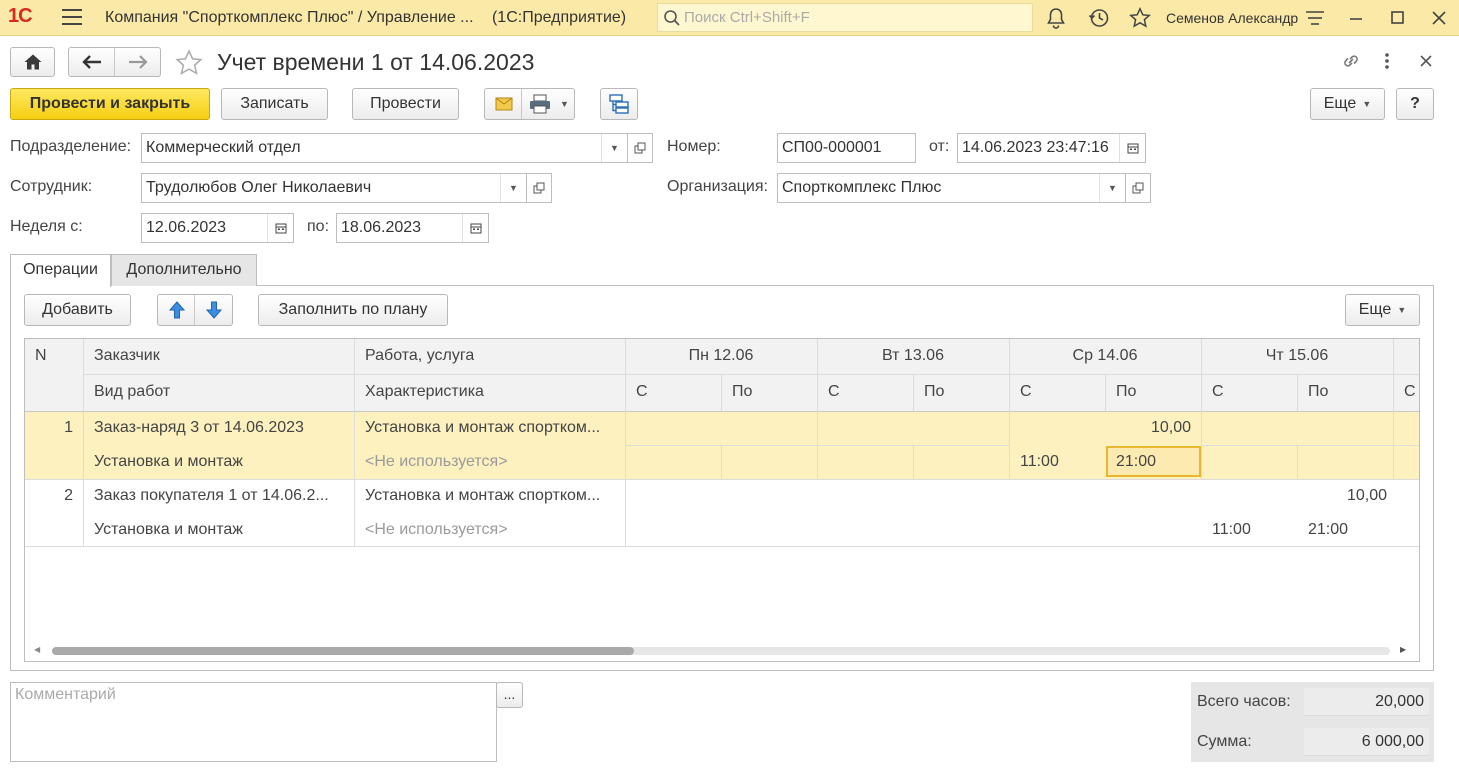 The image size is (1459, 780). I want to click on forward-button, so click(138, 62).